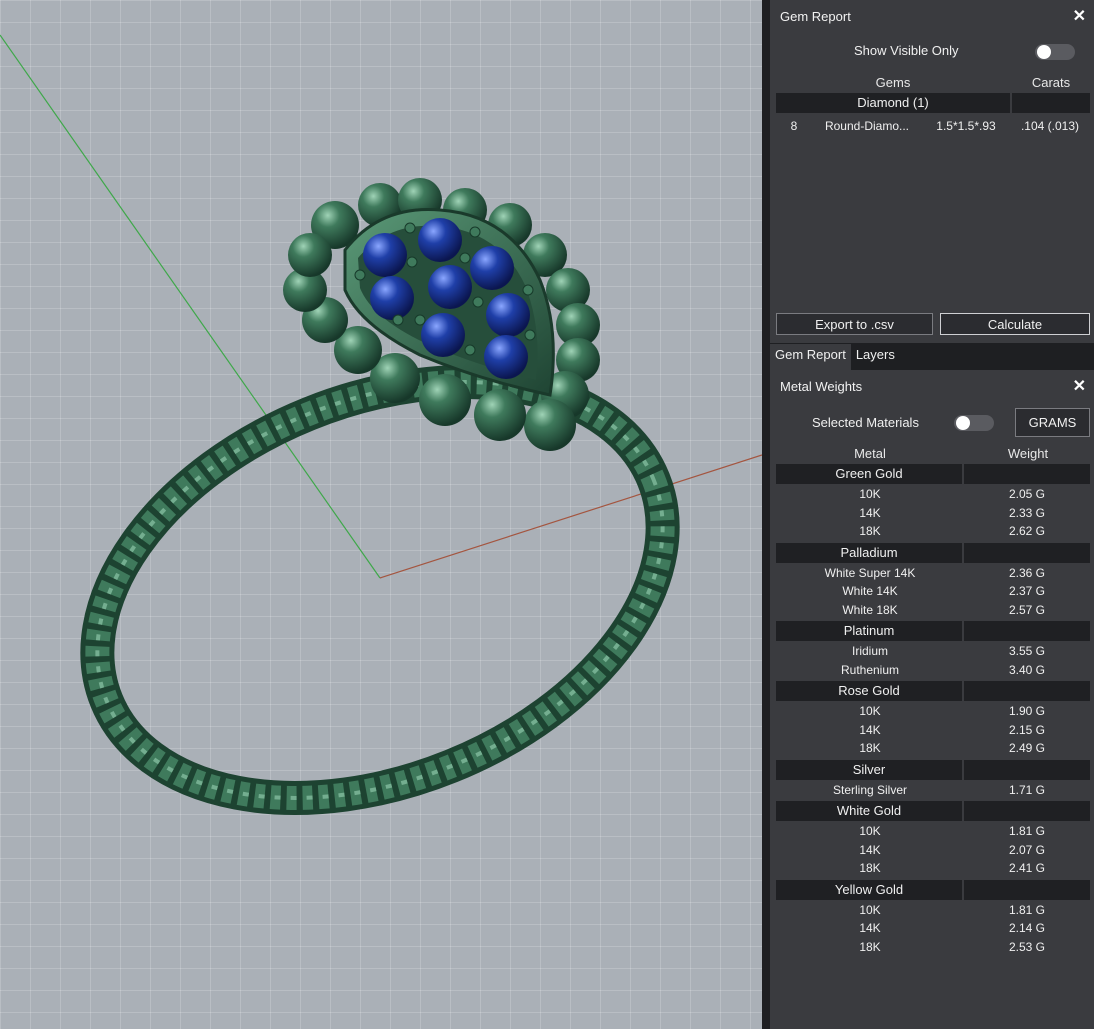  Describe the element at coordinates (869, 552) in the screenshot. I see `metal-group-name: Palladium` at that location.